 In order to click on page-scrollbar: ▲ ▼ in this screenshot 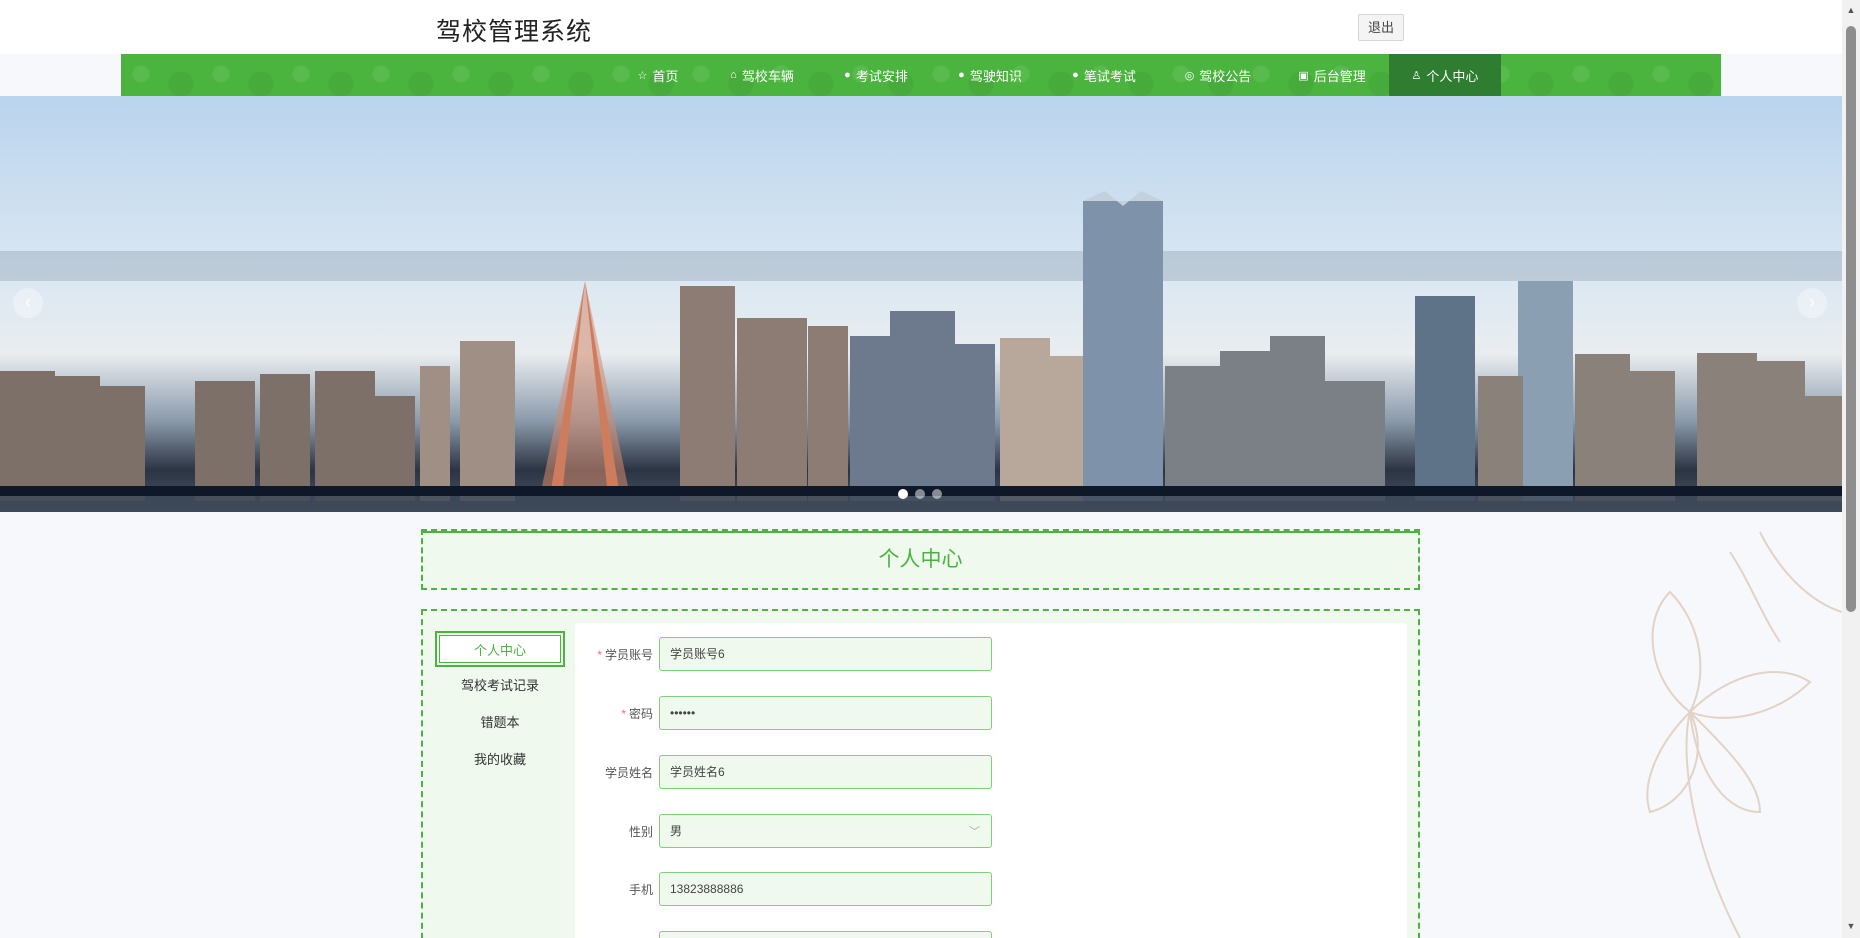, I will do `click(1851, 469)`.